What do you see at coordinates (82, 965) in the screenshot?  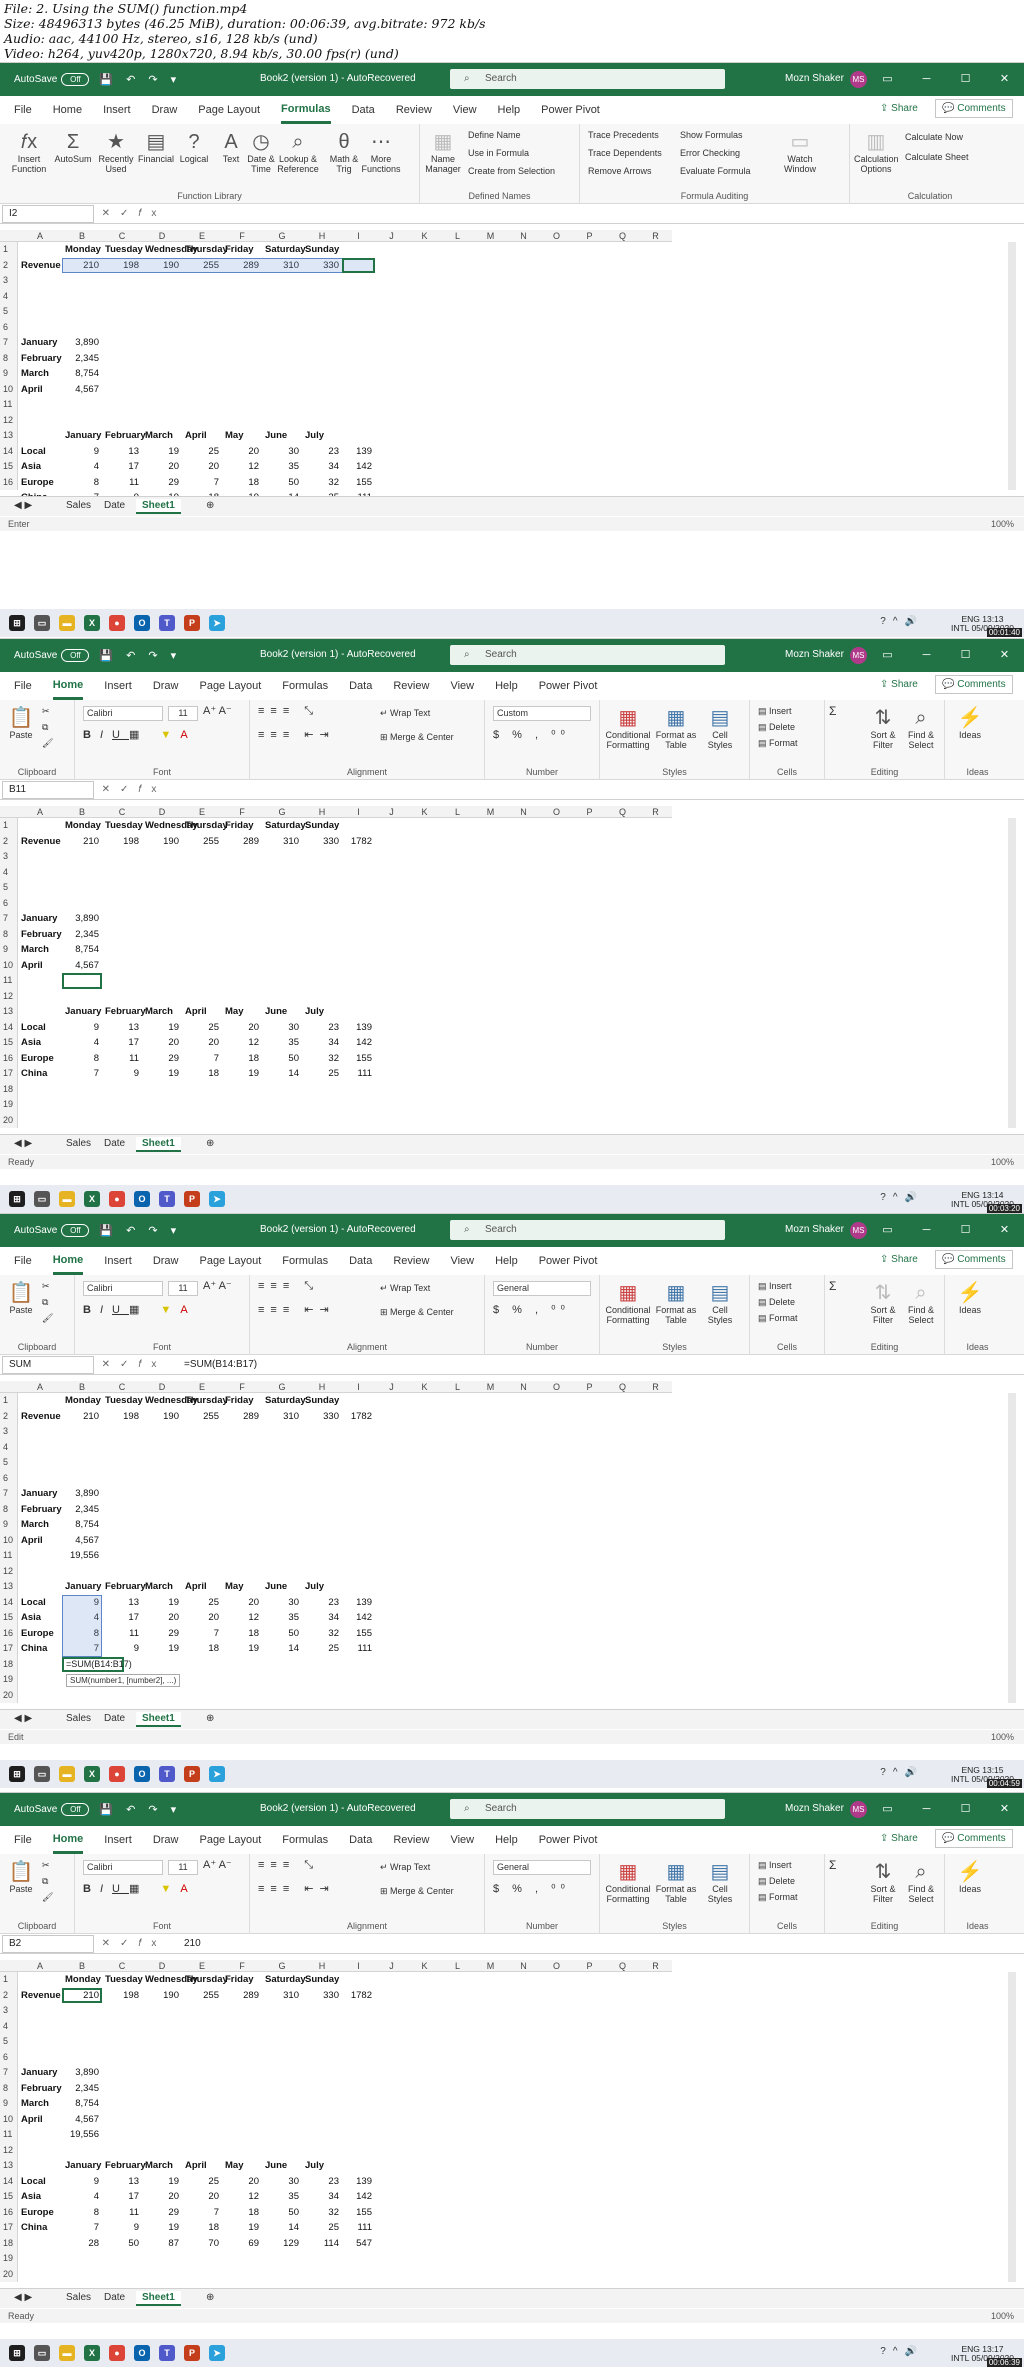 I see `month-value: 4,567` at bounding box center [82, 965].